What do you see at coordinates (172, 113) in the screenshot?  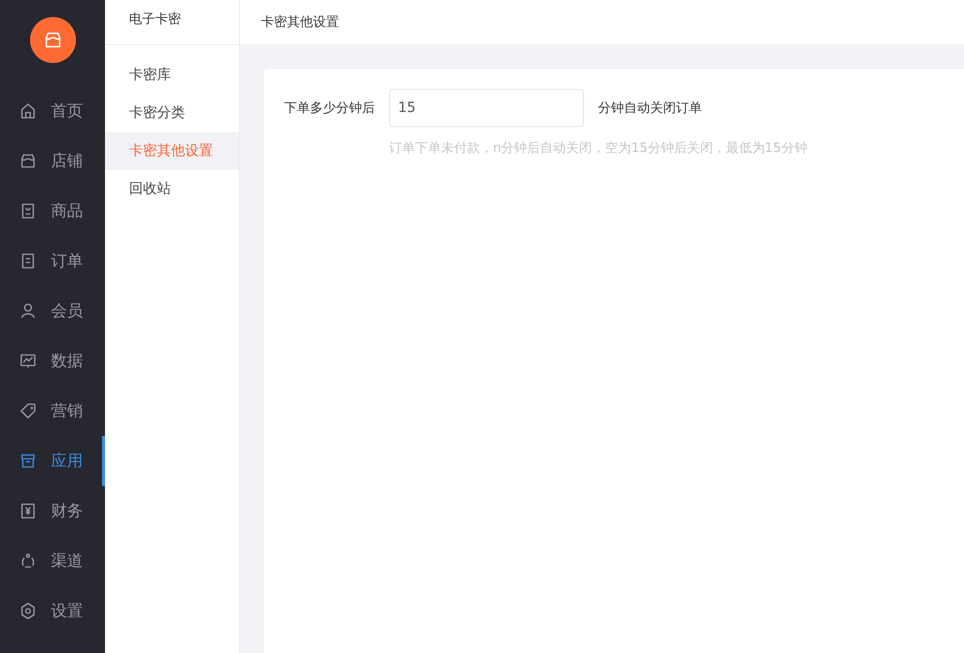 I see `submenu-item: 卡密分类` at bounding box center [172, 113].